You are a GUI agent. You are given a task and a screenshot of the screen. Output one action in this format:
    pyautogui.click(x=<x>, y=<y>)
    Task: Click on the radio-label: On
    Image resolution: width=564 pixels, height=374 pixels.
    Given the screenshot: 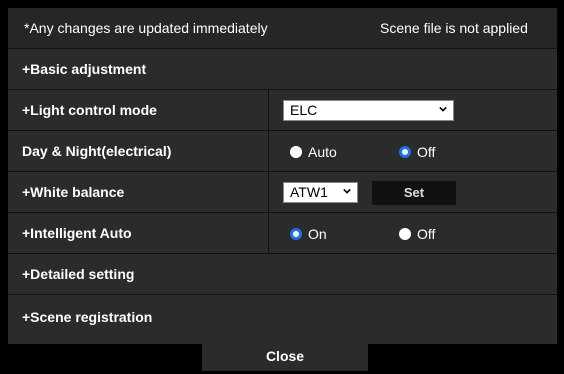 What is the action you would take?
    pyautogui.click(x=317, y=234)
    